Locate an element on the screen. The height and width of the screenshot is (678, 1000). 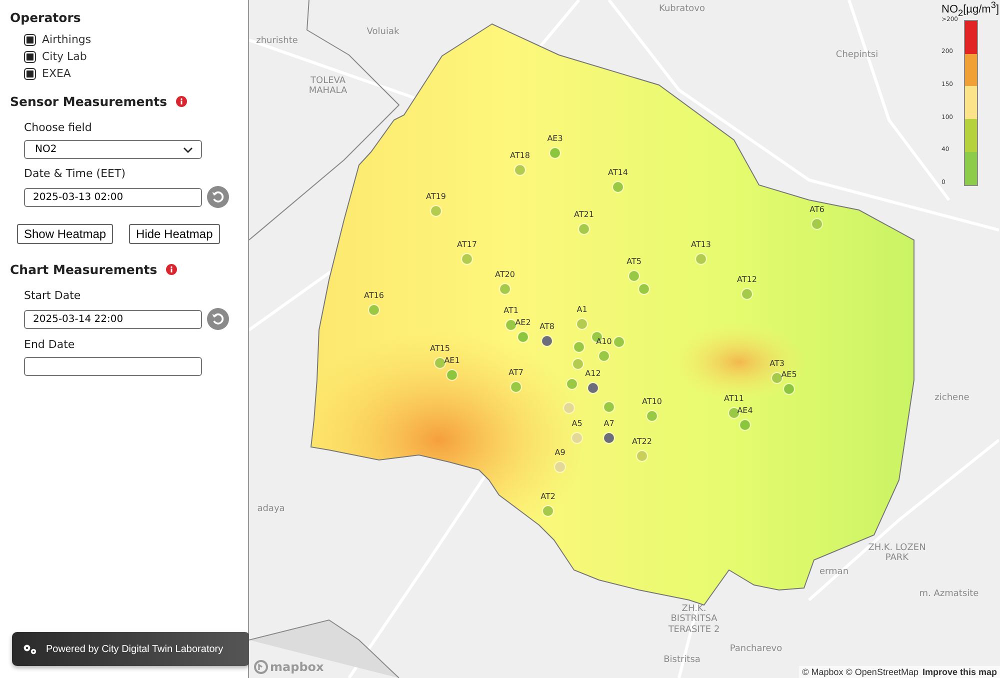
sensor-label: A12 is located at coordinates (593, 373).